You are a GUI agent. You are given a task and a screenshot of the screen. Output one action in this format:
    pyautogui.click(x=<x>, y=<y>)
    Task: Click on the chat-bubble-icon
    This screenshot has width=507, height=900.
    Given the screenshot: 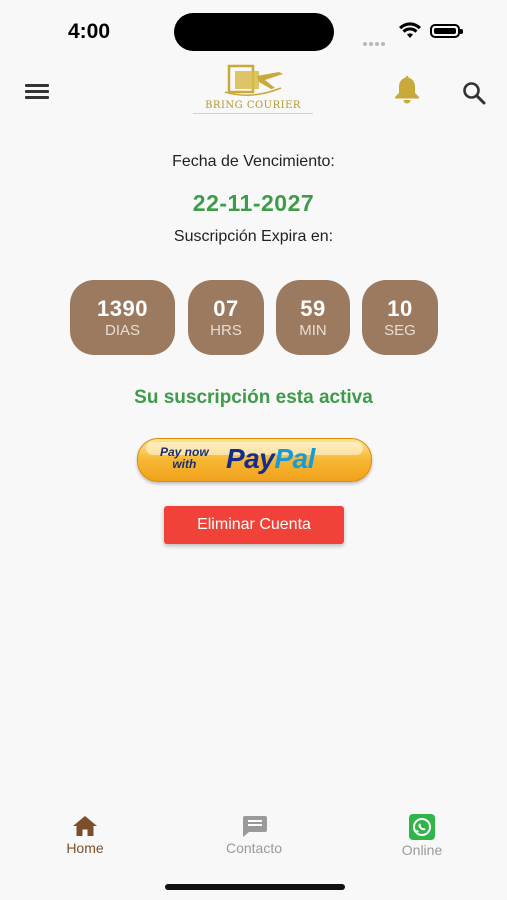 What is the action you would take?
    pyautogui.click(x=255, y=826)
    